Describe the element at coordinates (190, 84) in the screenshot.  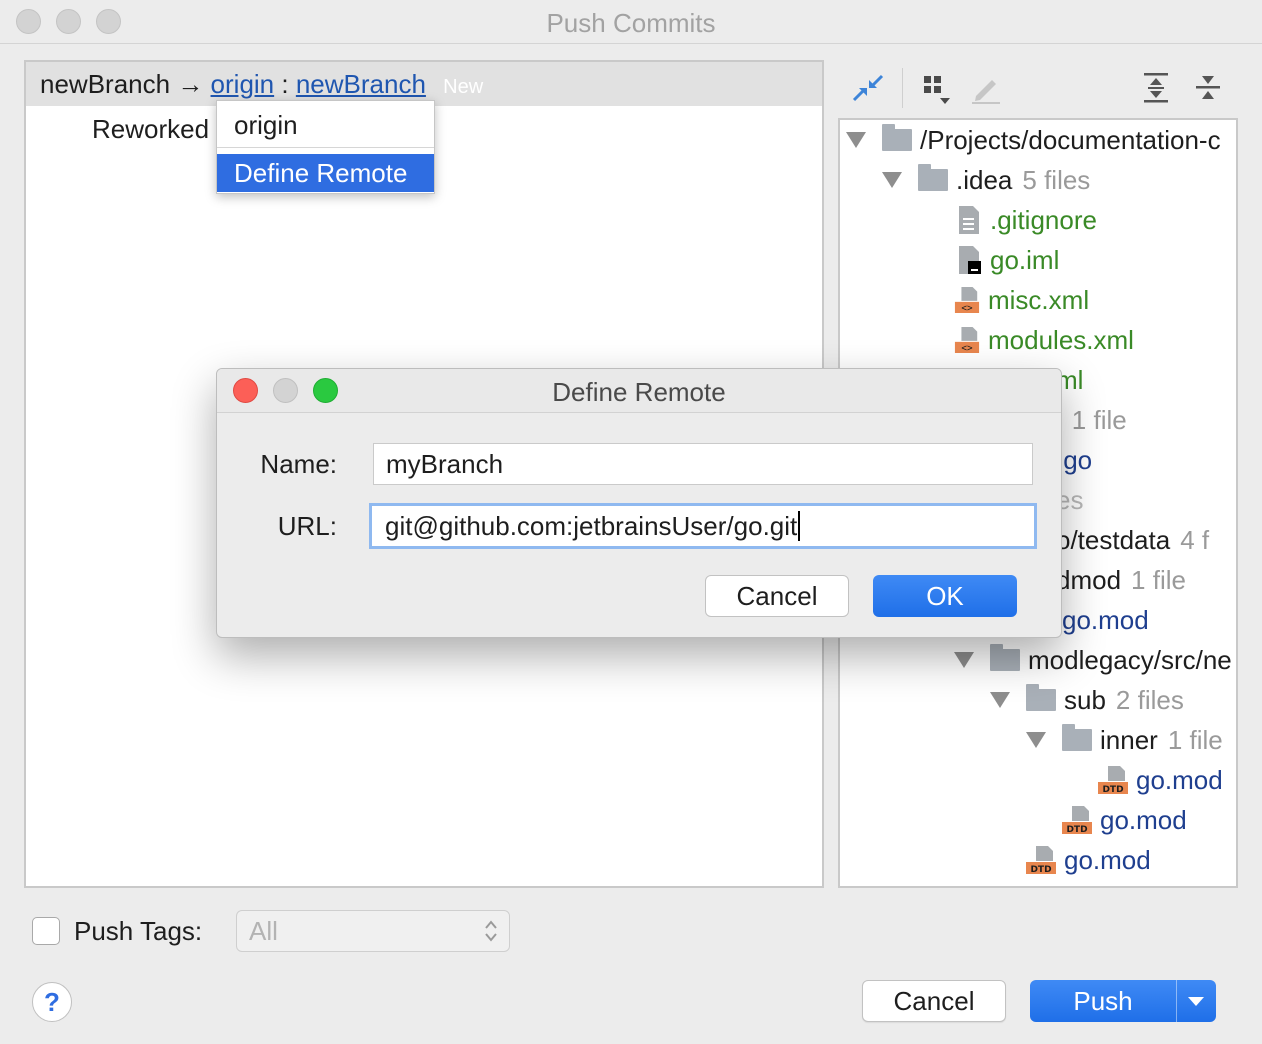
I see `arrow-icon: →` at that location.